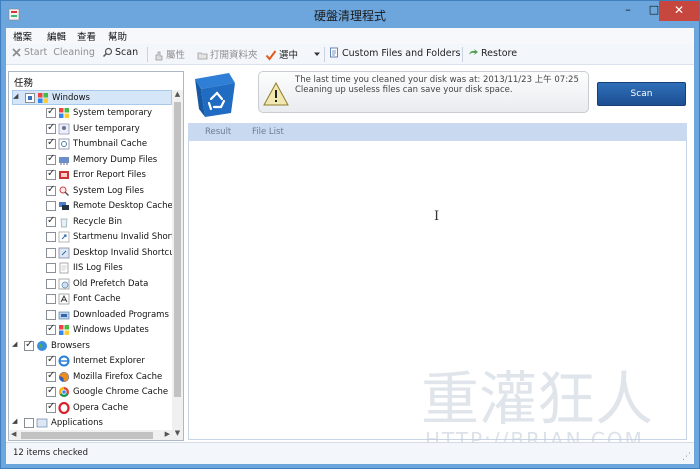 The image size is (700, 469). I want to click on scan-toolbar-button: Scan, so click(120, 54).